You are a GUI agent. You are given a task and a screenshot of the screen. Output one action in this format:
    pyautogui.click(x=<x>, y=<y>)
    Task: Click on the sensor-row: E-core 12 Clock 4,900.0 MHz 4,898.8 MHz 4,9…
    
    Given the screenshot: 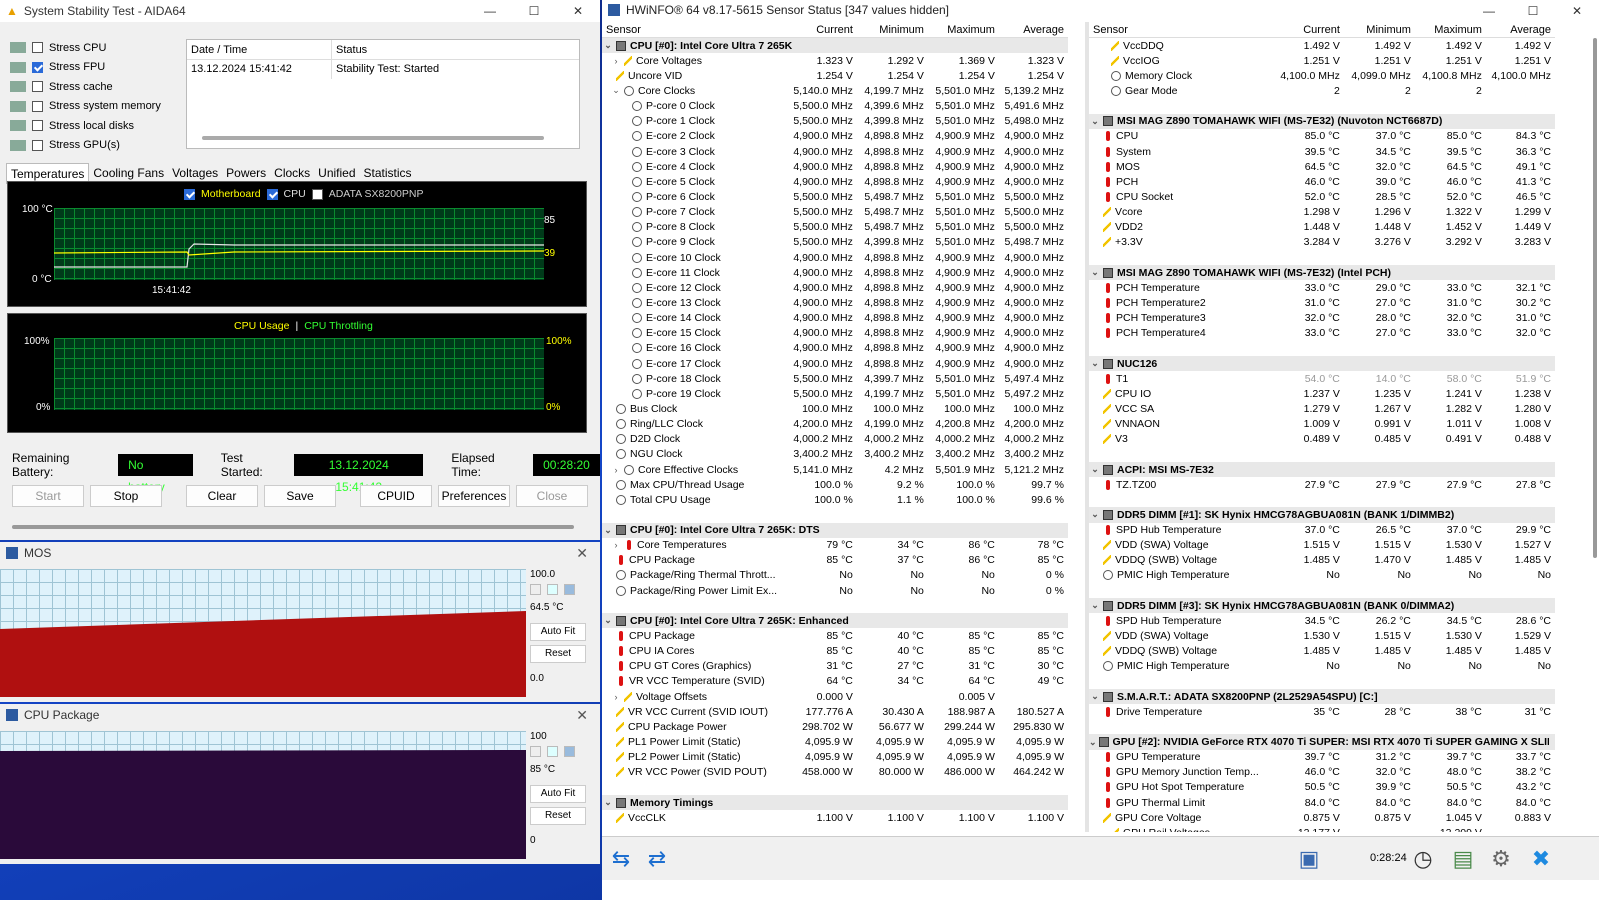 What is the action you would take?
    pyautogui.click(x=835, y=287)
    